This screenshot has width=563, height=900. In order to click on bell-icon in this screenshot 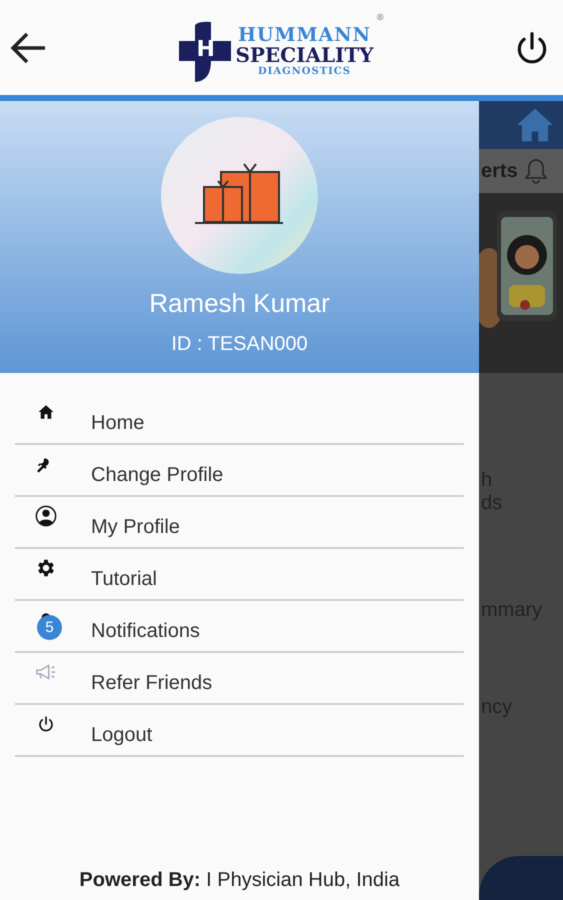, I will do `click(536, 171)`.